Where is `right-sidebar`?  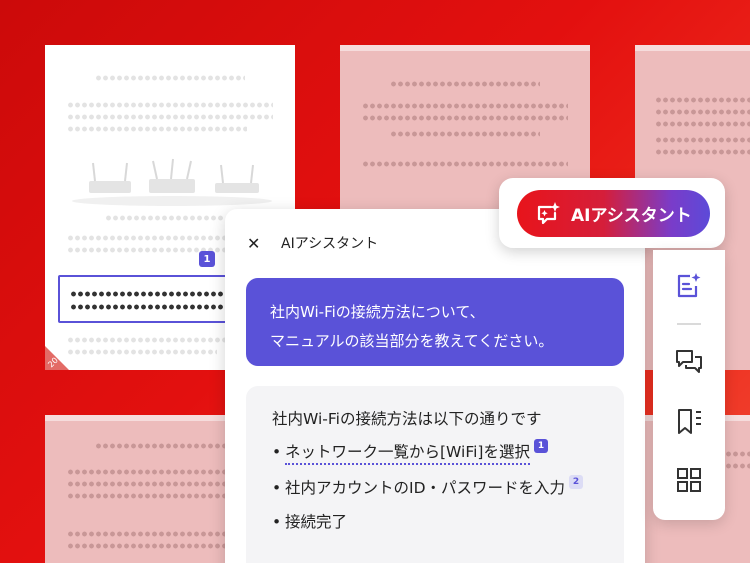 right-sidebar is located at coordinates (689, 385).